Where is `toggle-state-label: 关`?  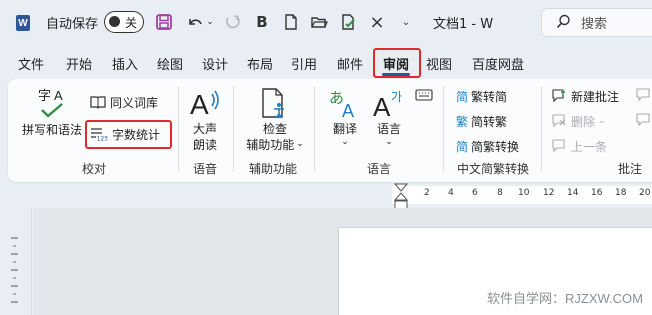
toggle-state-label: 关 is located at coordinates (131, 23).